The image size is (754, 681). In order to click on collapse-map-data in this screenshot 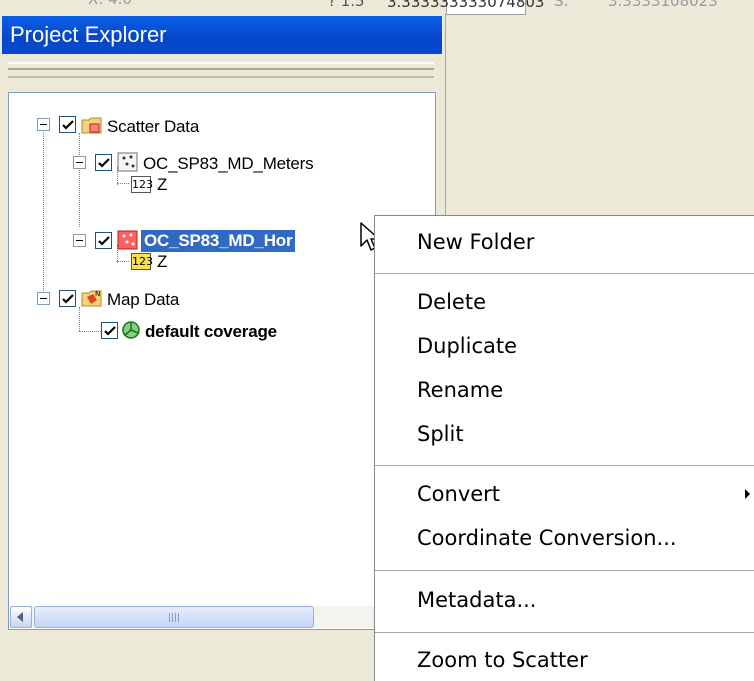, I will do `click(43, 298)`.